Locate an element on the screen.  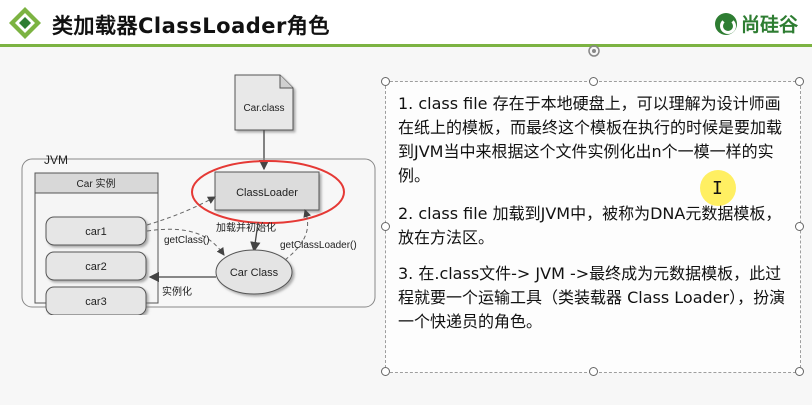
class-file-node: Car.class is located at coordinates (264, 102).